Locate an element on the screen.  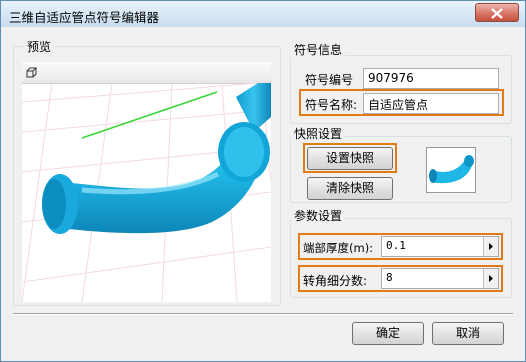
snapshot-pipe-image is located at coordinates (451, 169).